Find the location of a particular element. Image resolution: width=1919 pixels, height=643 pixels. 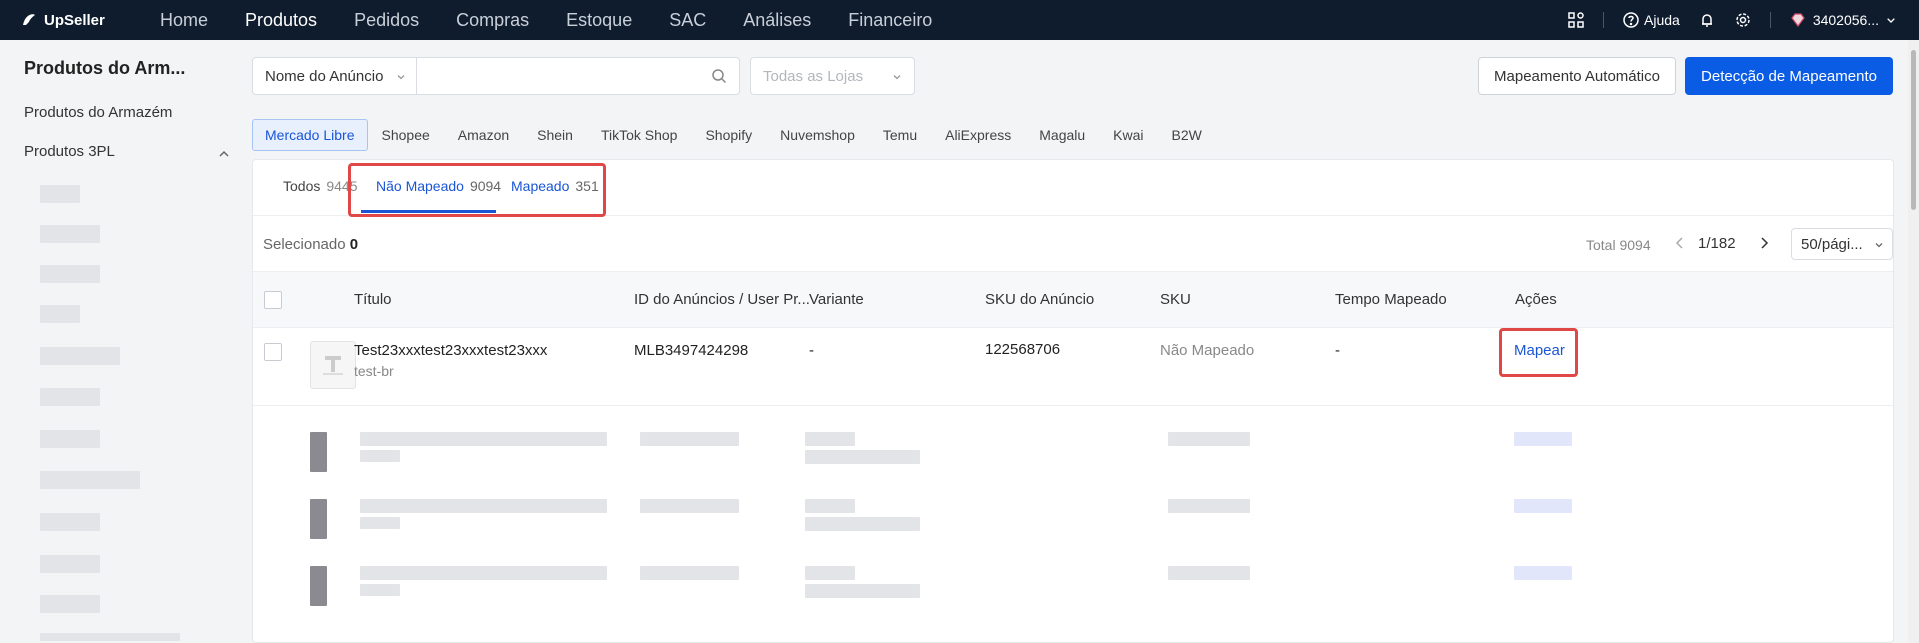

product-thumbnail is located at coordinates (333, 365).